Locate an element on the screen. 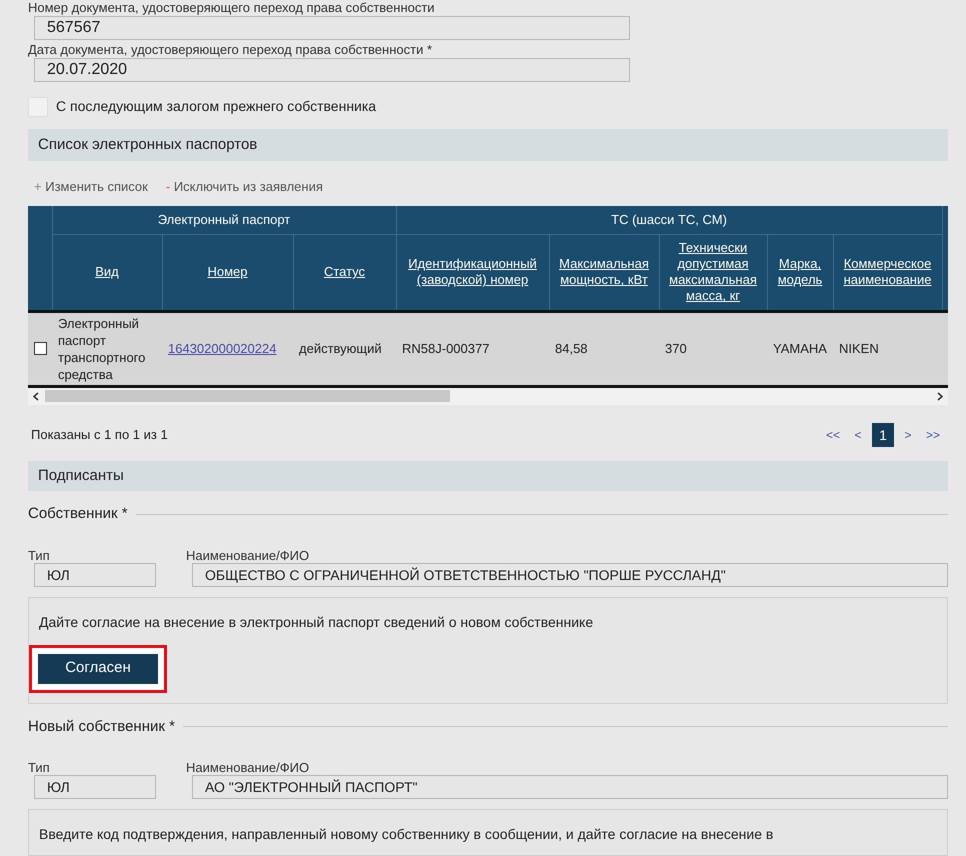 The height and width of the screenshot is (856, 966). table-cell: 84,58 is located at coordinates (571, 348).